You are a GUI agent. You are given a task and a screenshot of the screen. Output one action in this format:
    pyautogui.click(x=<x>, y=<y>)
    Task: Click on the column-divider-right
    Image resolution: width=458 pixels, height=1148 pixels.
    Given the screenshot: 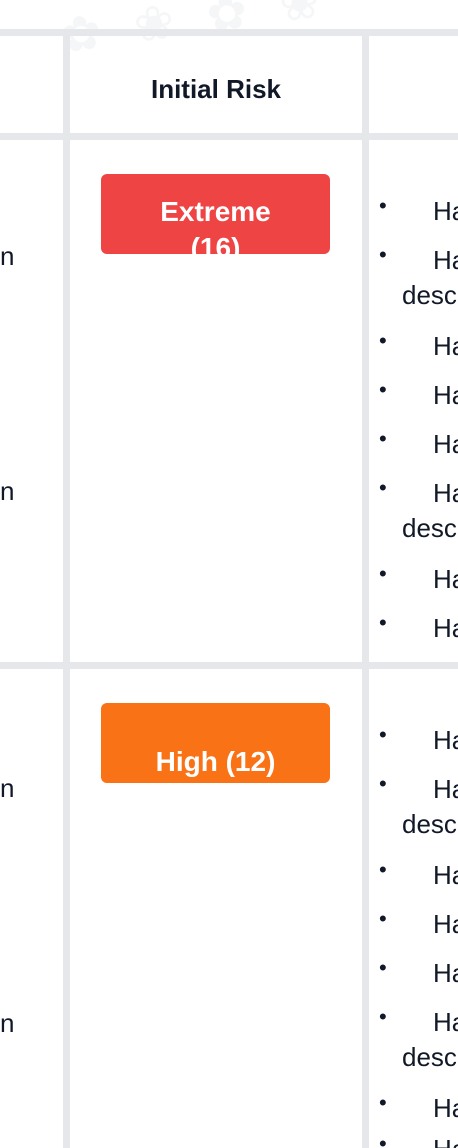 What is the action you would take?
    pyautogui.click(x=365, y=588)
    